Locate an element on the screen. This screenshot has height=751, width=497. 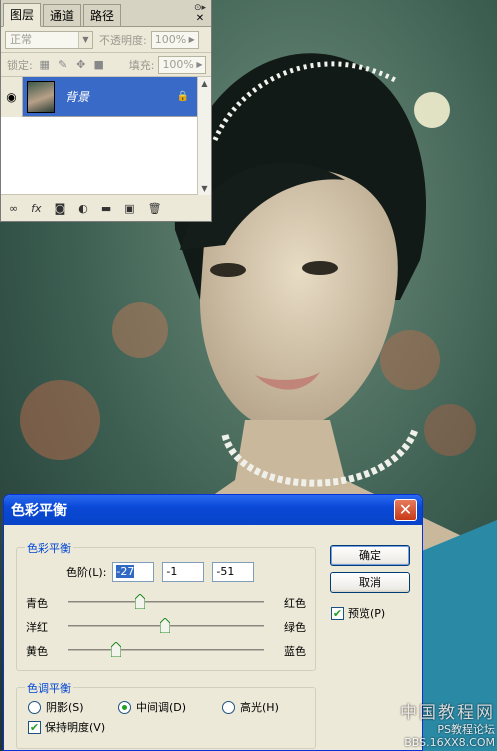
layer-list: ◉ 背景 🔒 ▲ ▼ is located at coordinates (106, 135).